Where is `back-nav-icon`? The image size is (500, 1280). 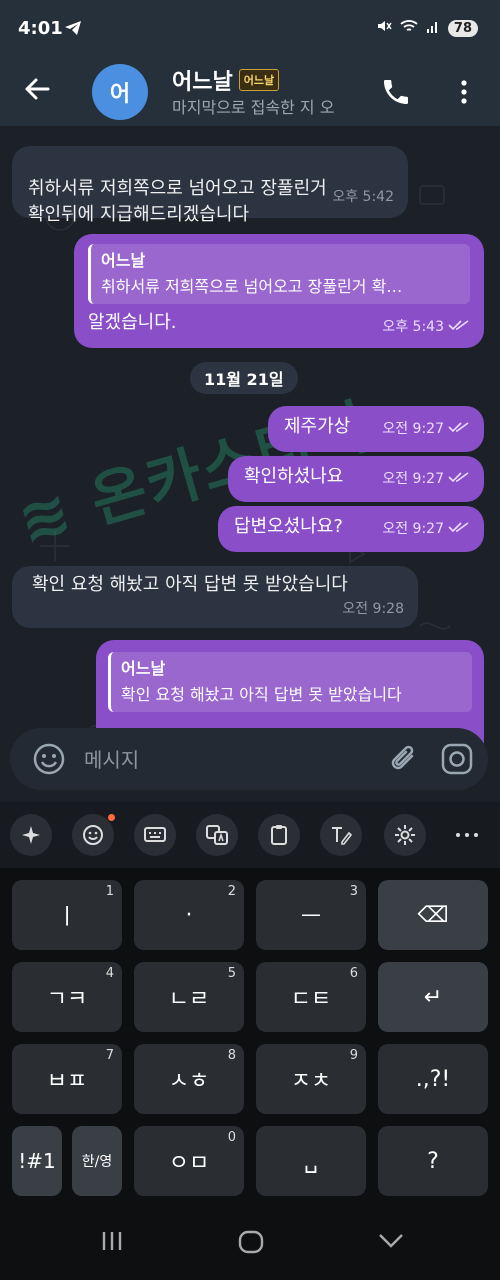
back-nav-icon is located at coordinates (391, 1243).